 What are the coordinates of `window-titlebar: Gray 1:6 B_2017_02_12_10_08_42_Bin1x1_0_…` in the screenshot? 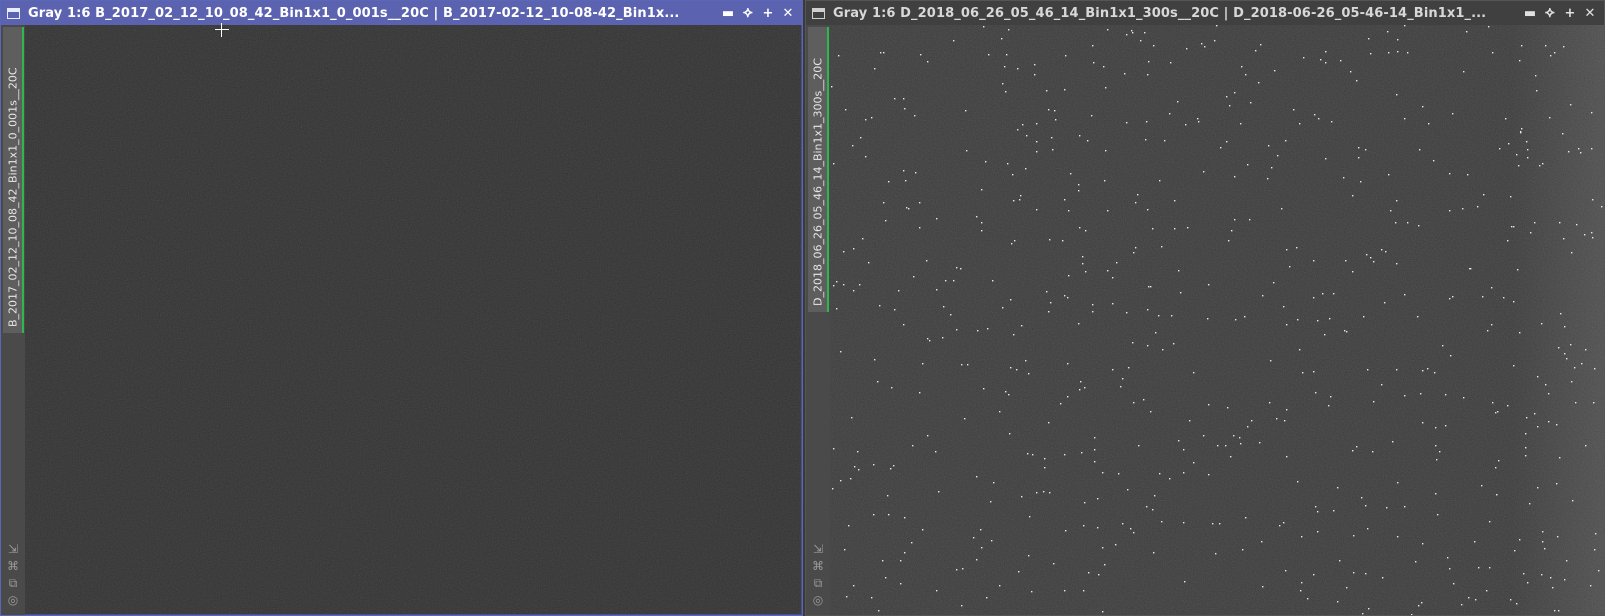 It's located at (401, 13).